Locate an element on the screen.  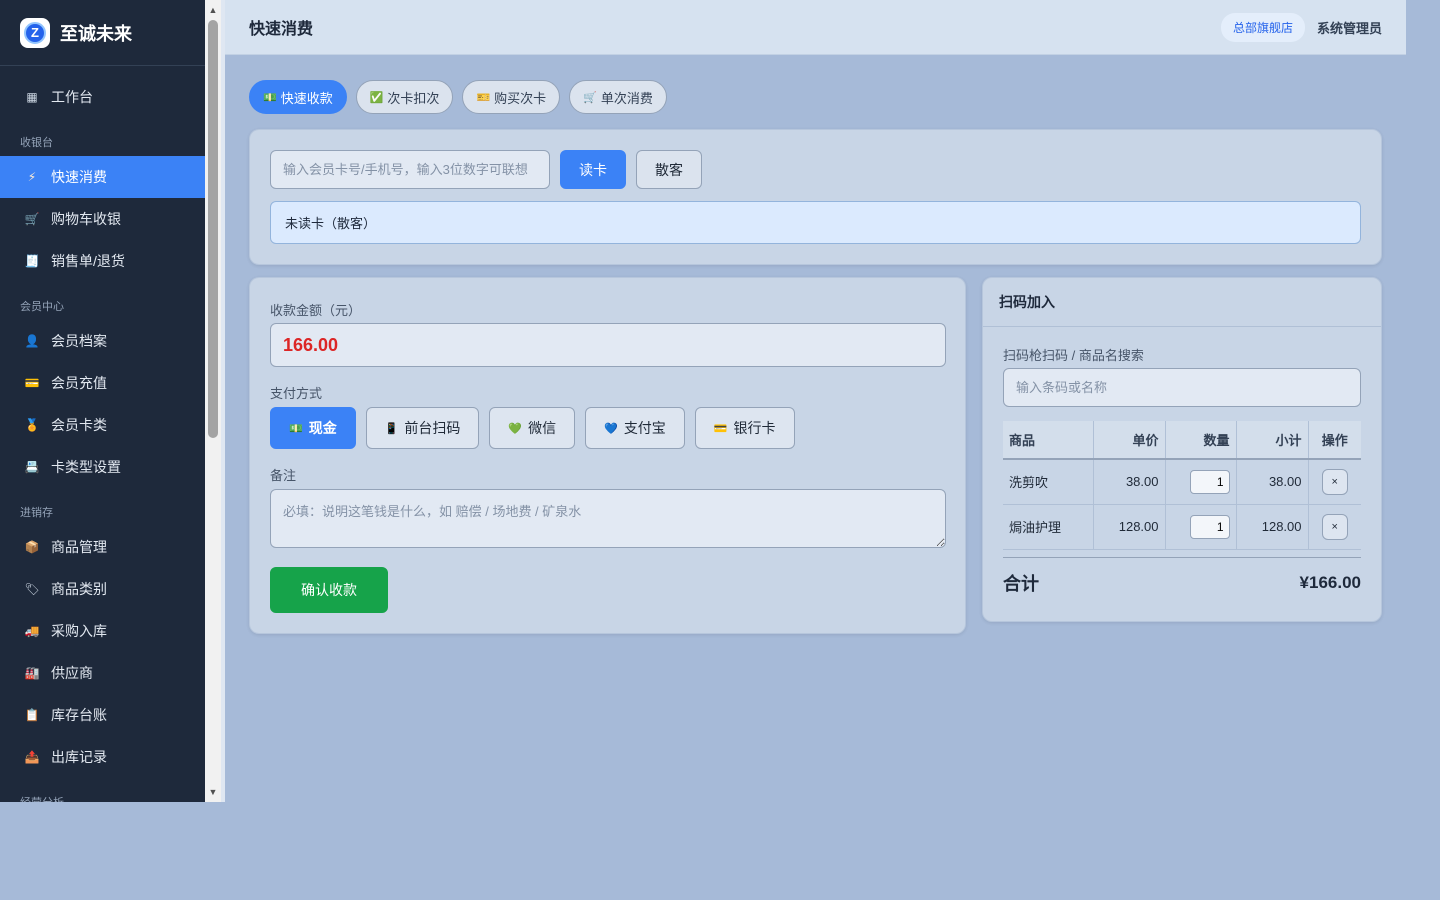
scroll-up-arrow-icon: ▲ is located at coordinates (213, 10).